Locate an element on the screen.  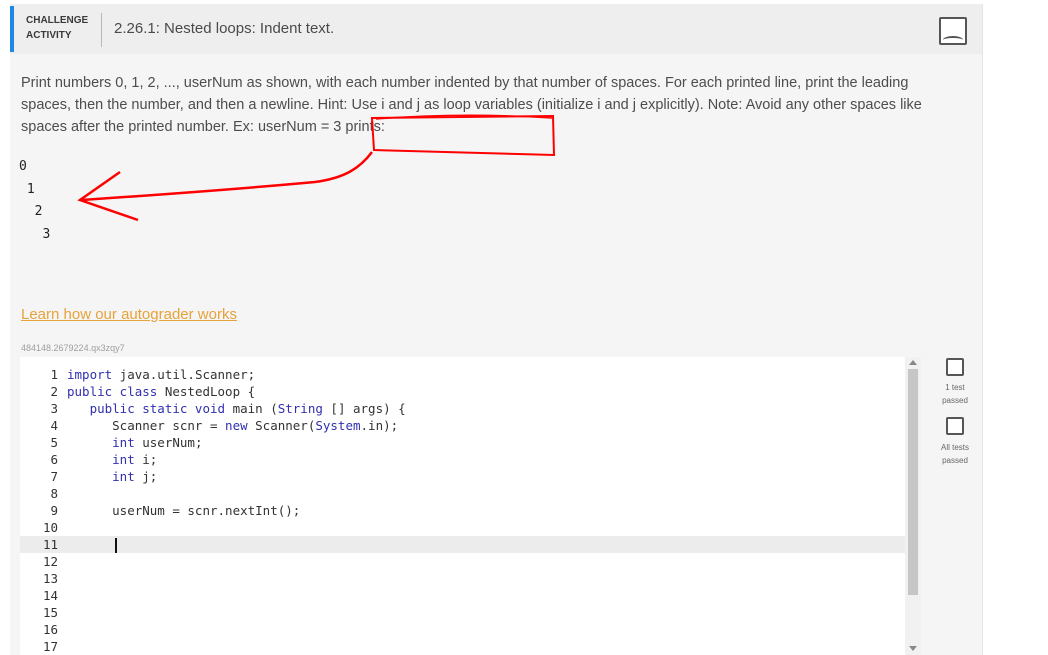
code-text: int i; is located at coordinates (112, 459).